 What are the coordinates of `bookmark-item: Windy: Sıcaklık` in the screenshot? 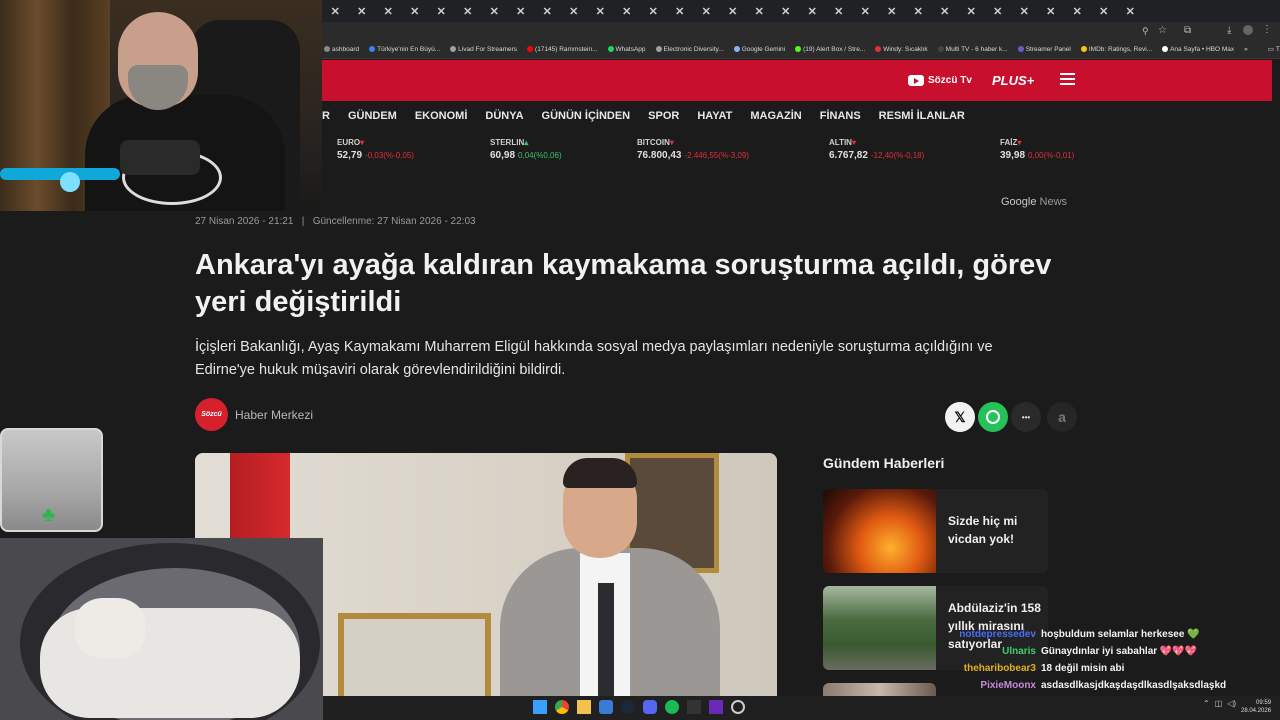 It's located at (901, 49).